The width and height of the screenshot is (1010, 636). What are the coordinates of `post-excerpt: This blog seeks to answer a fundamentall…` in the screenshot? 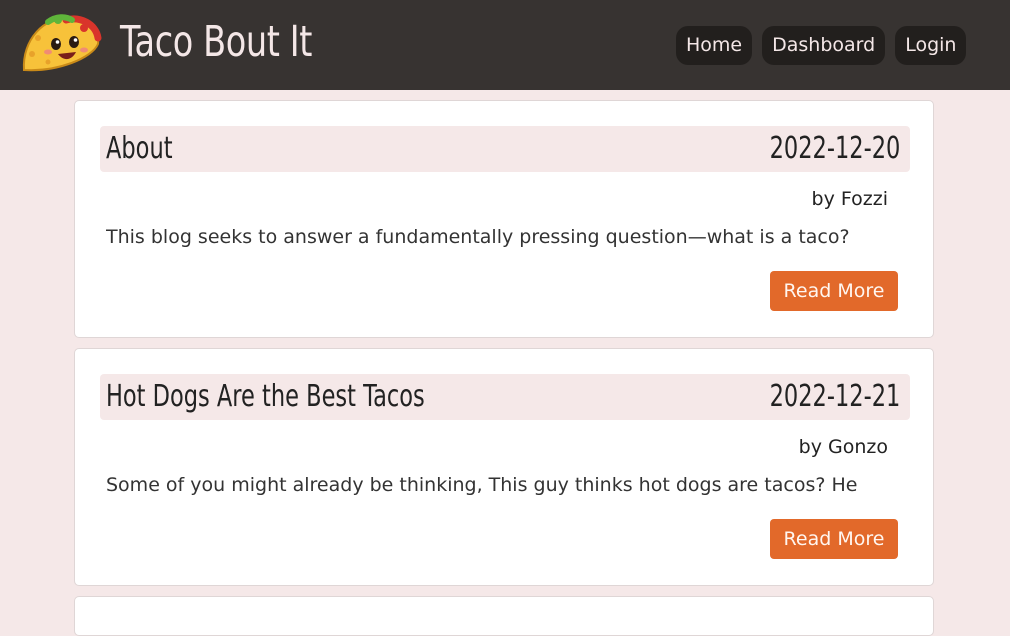 It's located at (478, 237).